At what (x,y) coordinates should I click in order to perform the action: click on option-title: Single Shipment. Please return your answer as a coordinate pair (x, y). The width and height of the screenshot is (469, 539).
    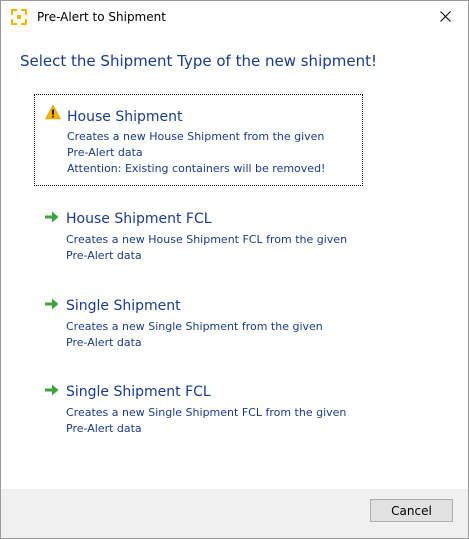
    Looking at the image, I should click on (123, 306).